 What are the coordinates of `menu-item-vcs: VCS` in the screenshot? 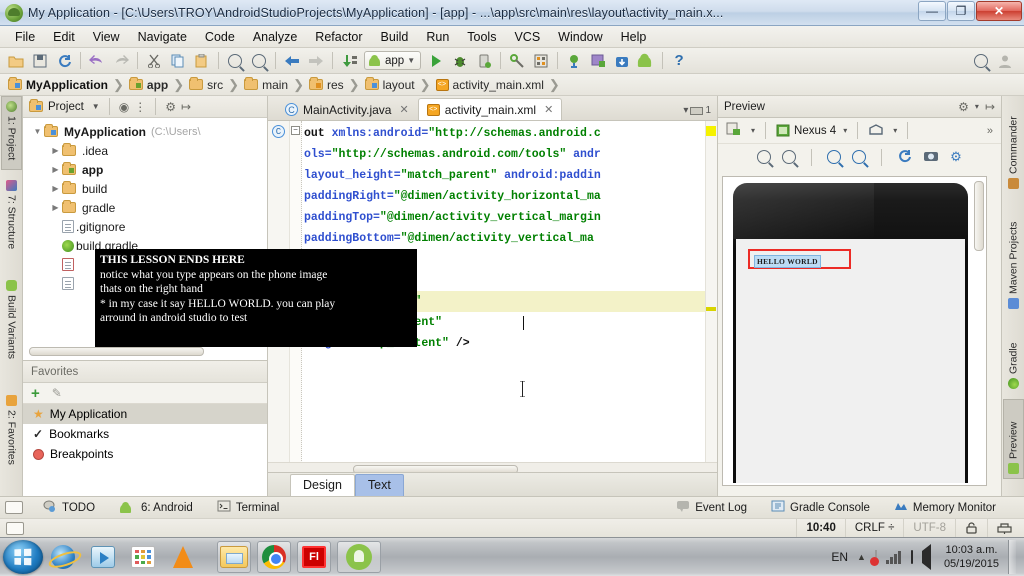 It's located at (527, 37).